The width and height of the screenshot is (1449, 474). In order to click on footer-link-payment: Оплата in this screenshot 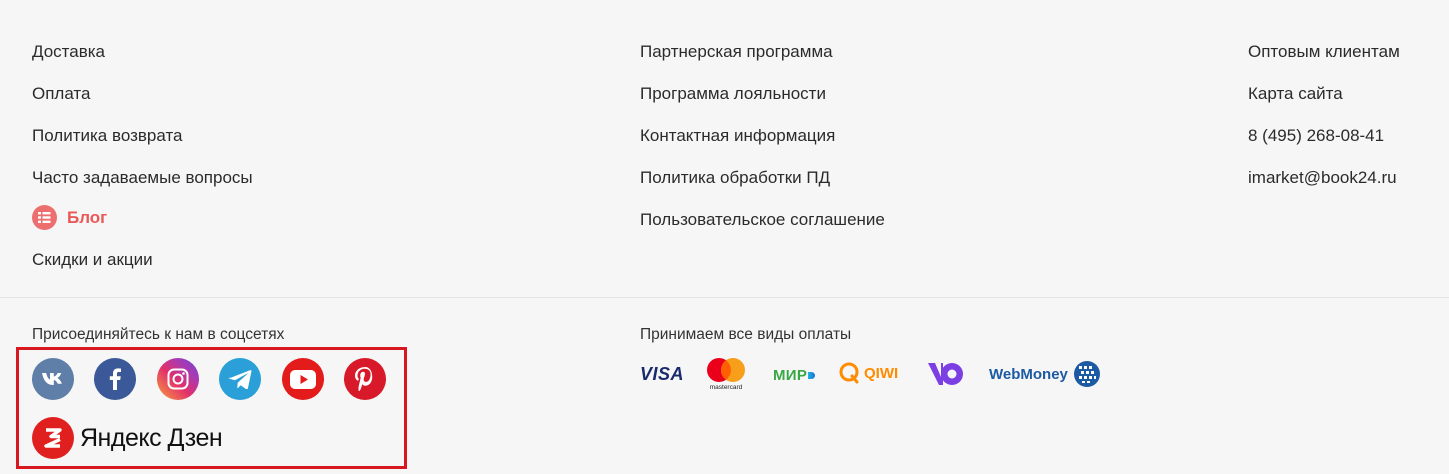, I will do `click(61, 94)`.